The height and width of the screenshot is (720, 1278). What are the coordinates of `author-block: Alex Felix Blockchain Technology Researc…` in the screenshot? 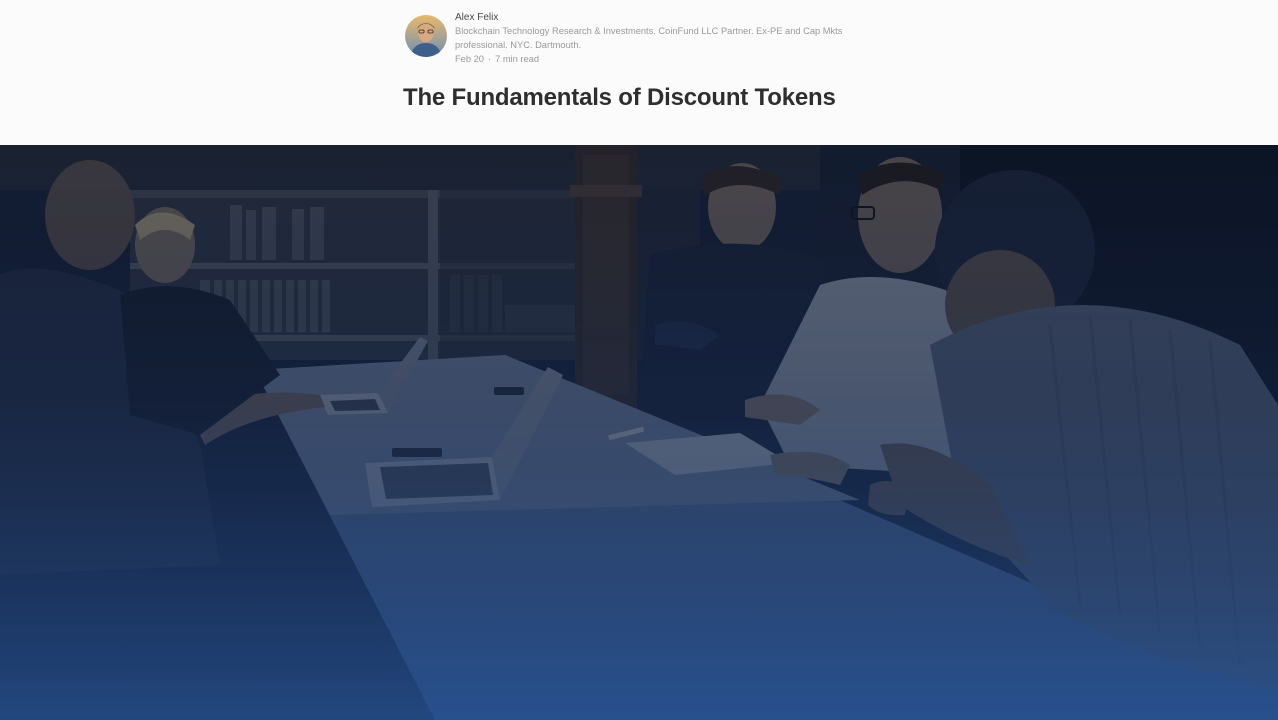 It's located at (630, 38).